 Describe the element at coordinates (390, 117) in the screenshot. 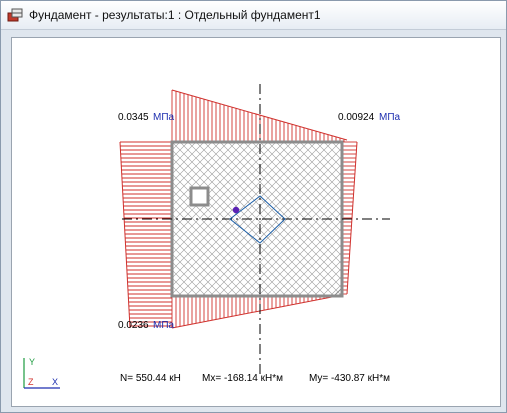

I see `pressure-top-right-unit: МПа` at that location.